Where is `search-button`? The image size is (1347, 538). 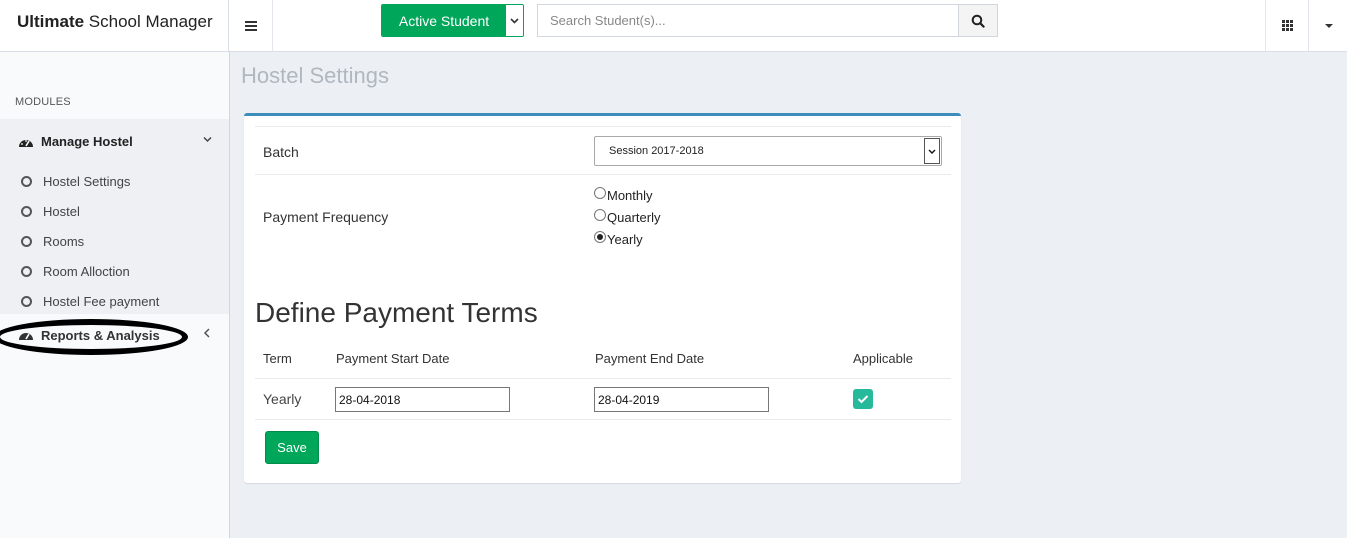 search-button is located at coordinates (978, 20).